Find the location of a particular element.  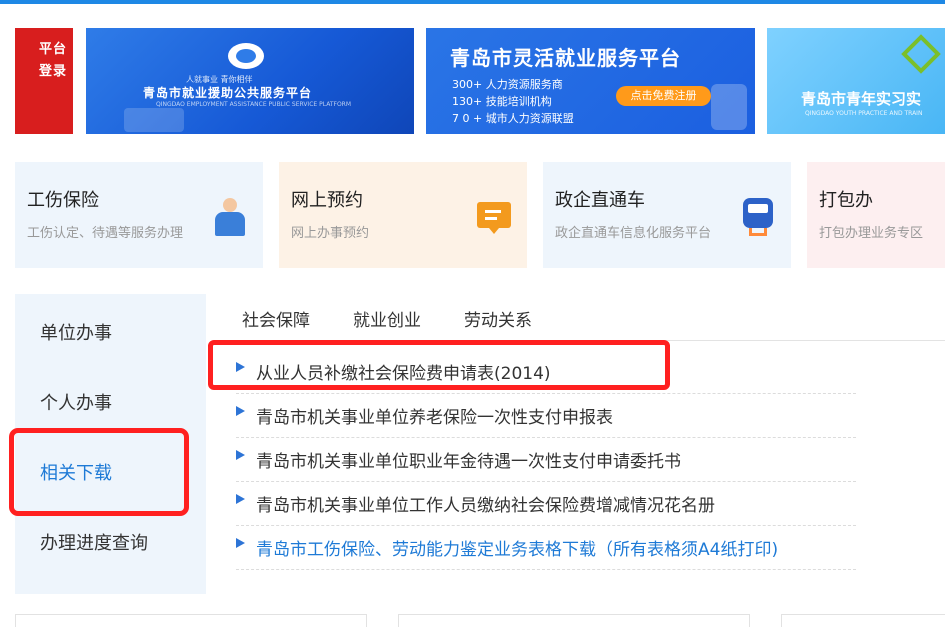

platform-logo-icon is located at coordinates (246, 56).